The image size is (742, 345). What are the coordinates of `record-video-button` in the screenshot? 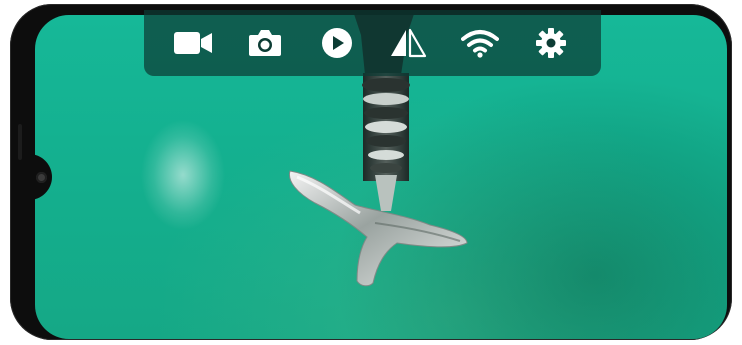 It's located at (194, 43).